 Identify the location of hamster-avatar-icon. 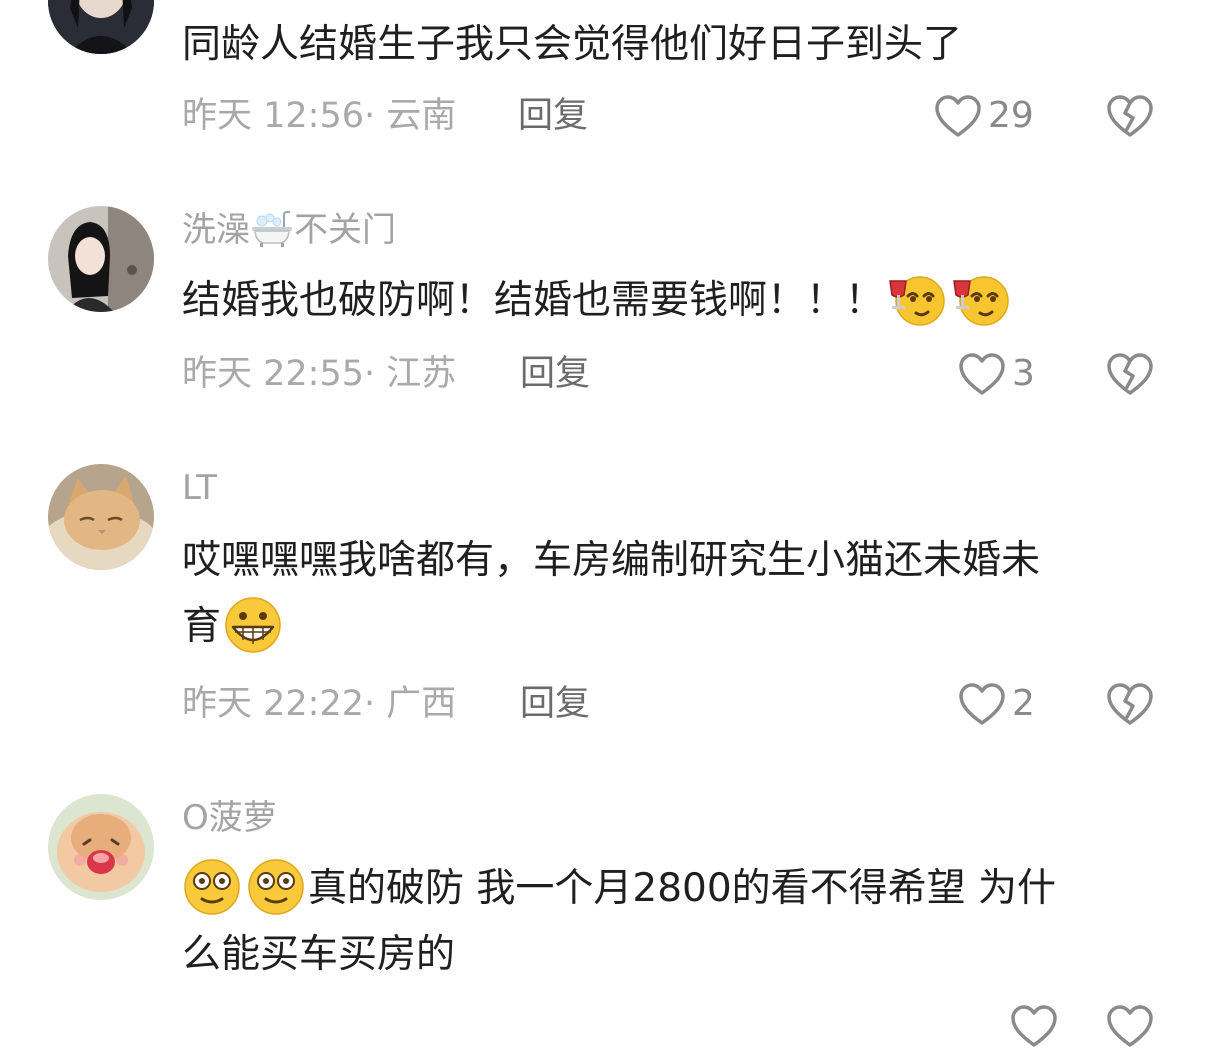
(101, 847).